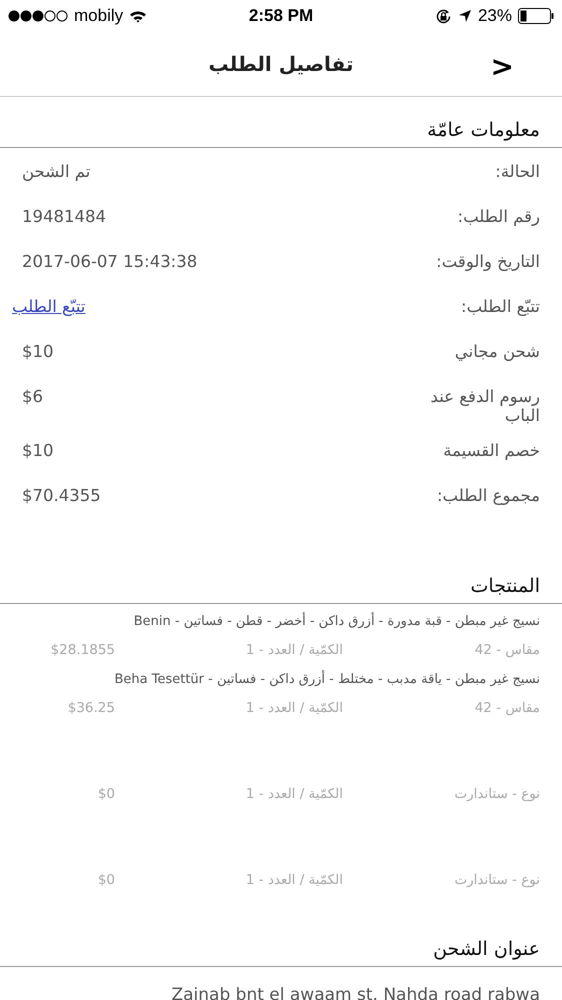 This screenshot has width=562, height=1000. I want to click on field-value: تم الشحن, so click(56, 171).